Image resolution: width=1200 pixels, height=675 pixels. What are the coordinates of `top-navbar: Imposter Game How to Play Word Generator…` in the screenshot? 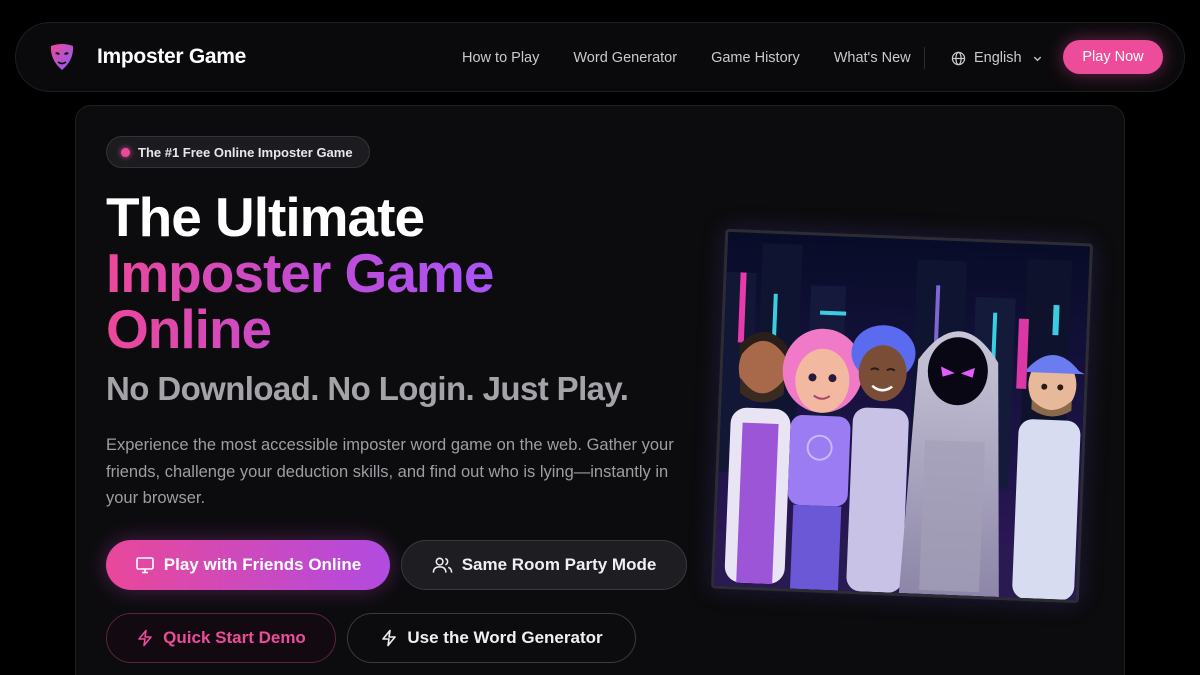 It's located at (600, 57).